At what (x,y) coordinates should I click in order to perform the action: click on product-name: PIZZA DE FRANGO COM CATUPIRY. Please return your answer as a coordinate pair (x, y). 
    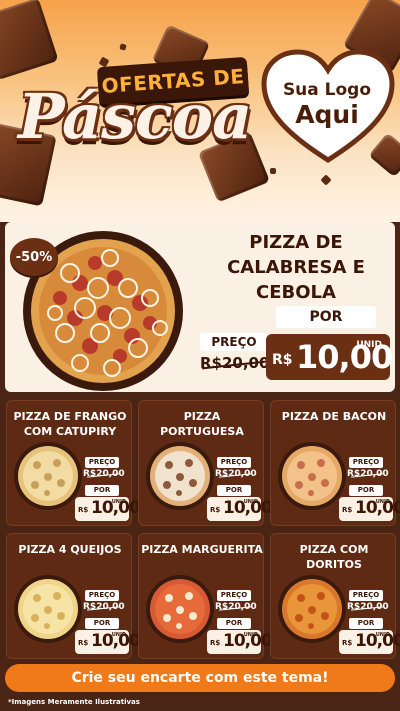
    Looking at the image, I should click on (70, 424).